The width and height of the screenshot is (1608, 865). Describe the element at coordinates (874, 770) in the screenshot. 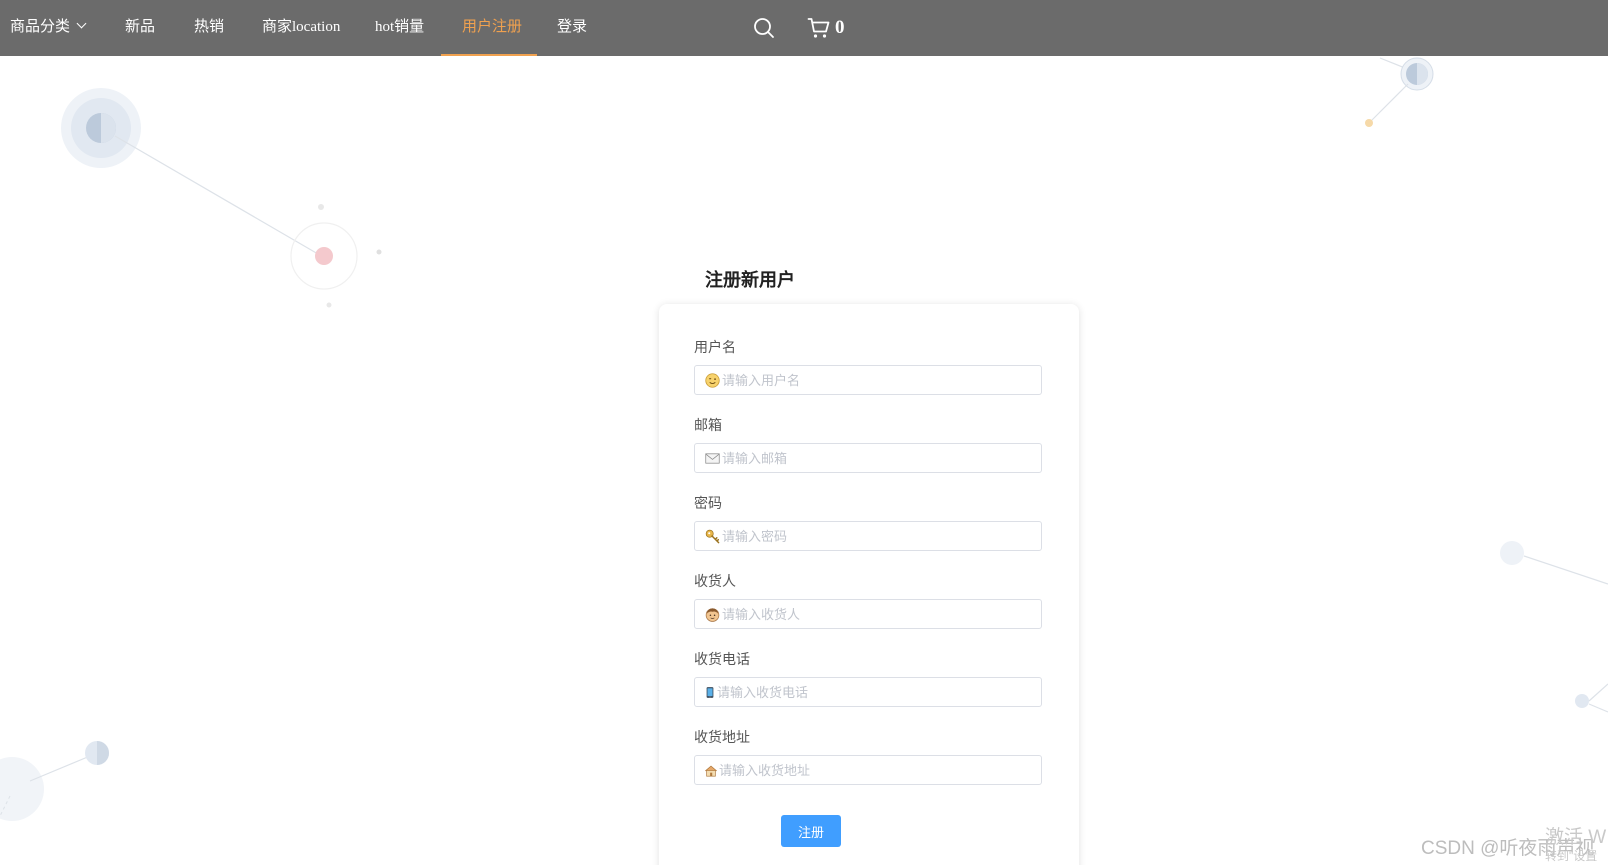

I see `address-input` at that location.